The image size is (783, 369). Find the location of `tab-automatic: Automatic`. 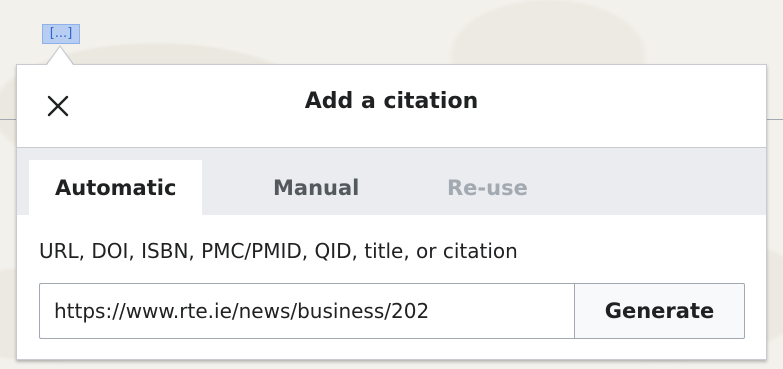

tab-automatic: Automatic is located at coordinates (116, 188).